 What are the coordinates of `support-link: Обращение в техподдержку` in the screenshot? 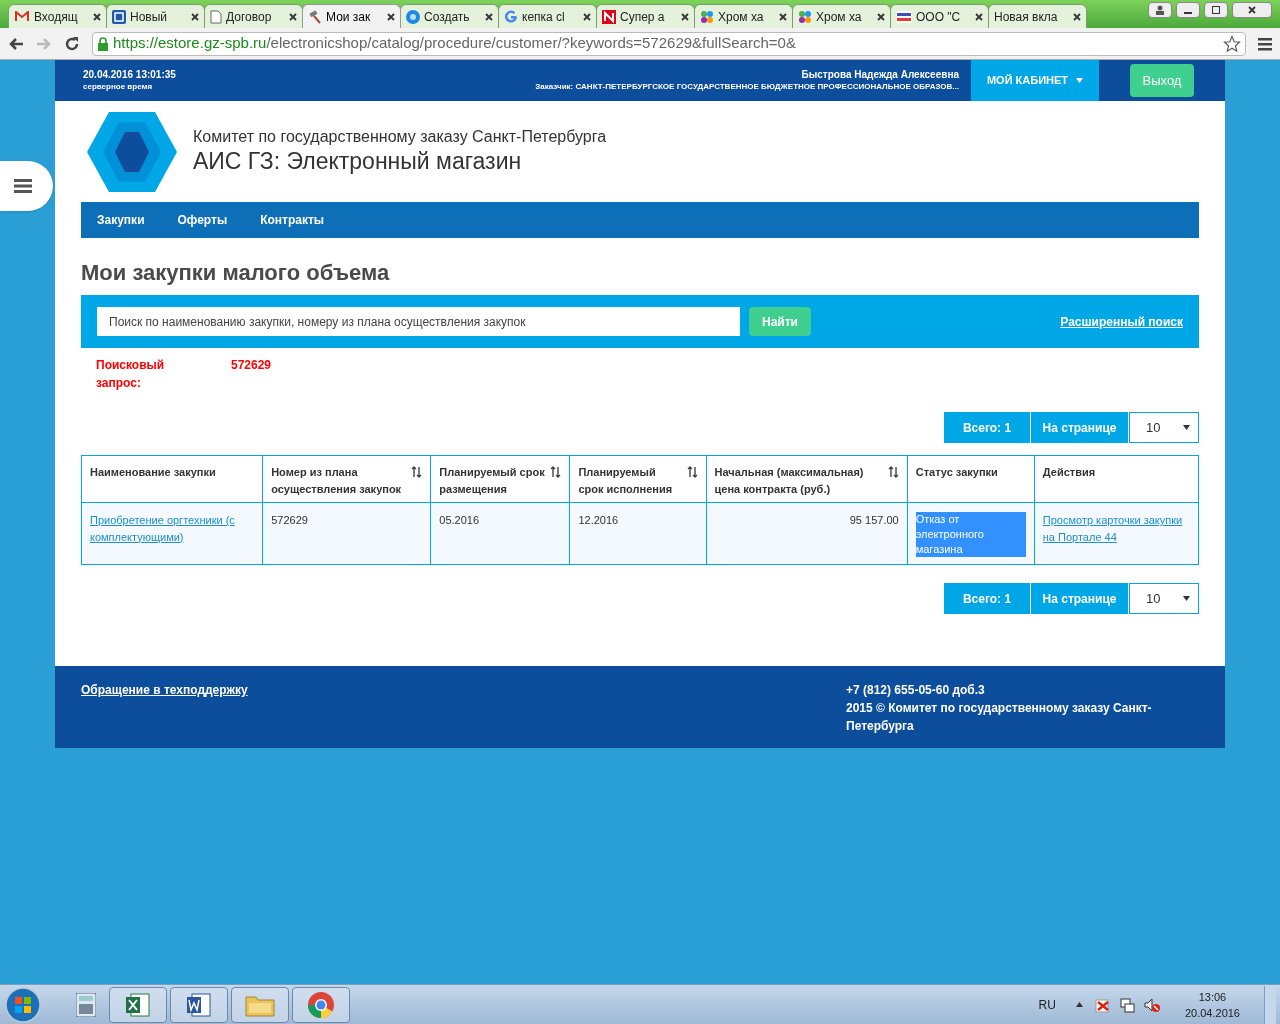 It's located at (463, 714).